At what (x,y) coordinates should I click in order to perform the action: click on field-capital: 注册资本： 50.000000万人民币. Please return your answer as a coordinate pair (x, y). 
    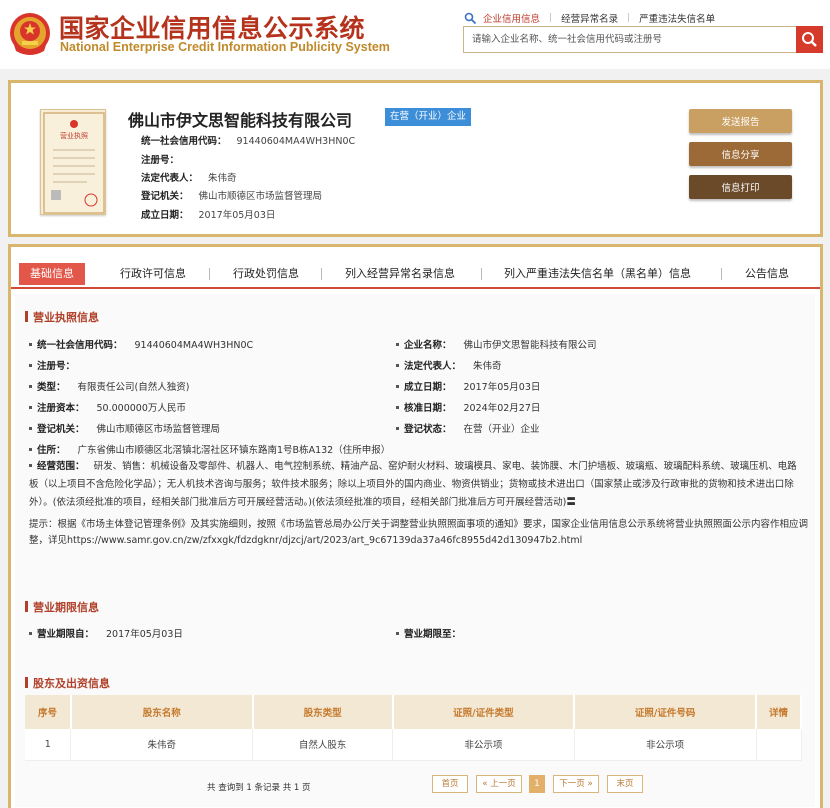
    Looking at the image, I should click on (107, 407).